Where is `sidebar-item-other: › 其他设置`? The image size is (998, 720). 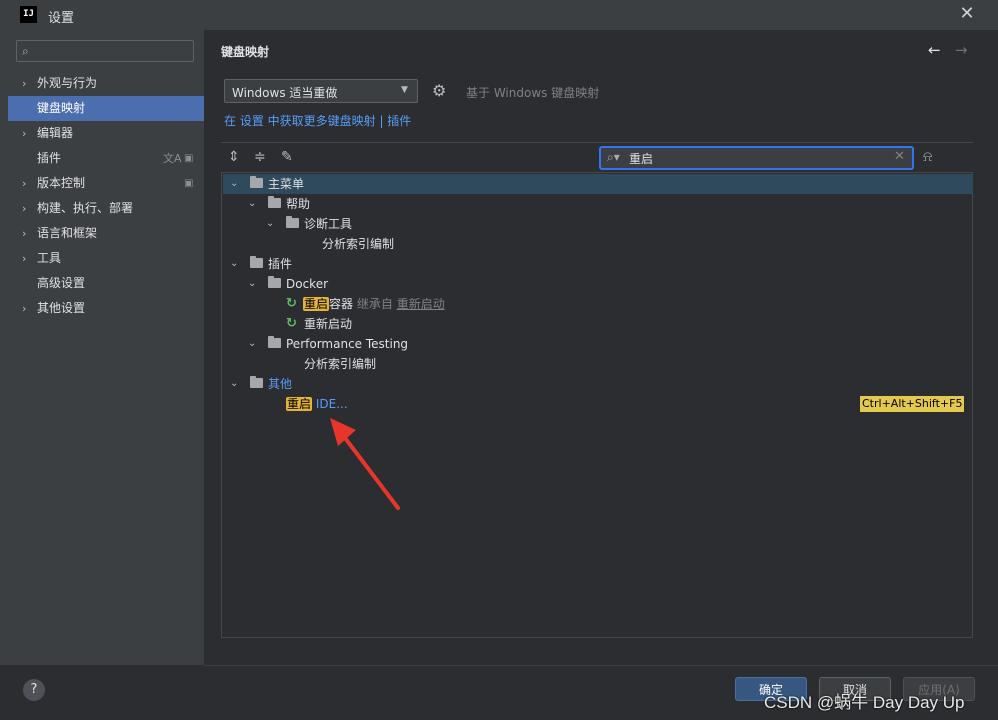 sidebar-item-other: › 其他设置 is located at coordinates (106, 308).